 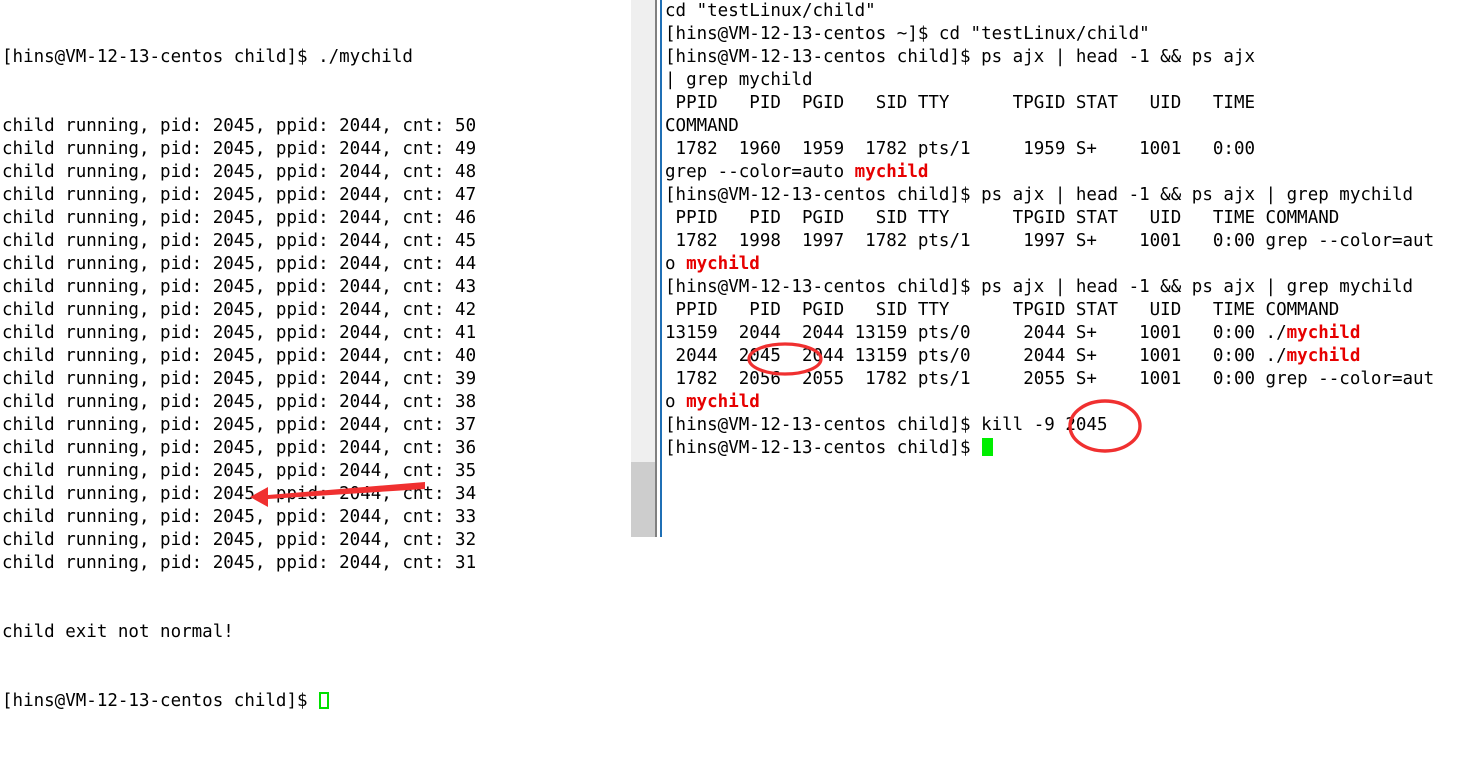 I want to click on terminal-text: | grep mychild, so click(x=739, y=80).